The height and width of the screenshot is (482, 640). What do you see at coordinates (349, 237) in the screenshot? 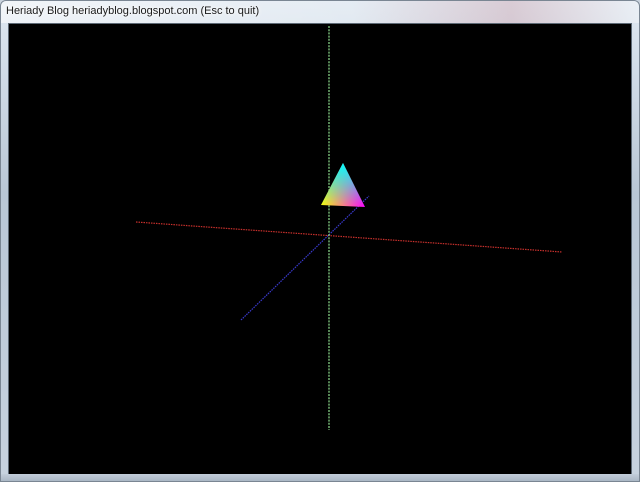
I see `x-axis-line` at bounding box center [349, 237].